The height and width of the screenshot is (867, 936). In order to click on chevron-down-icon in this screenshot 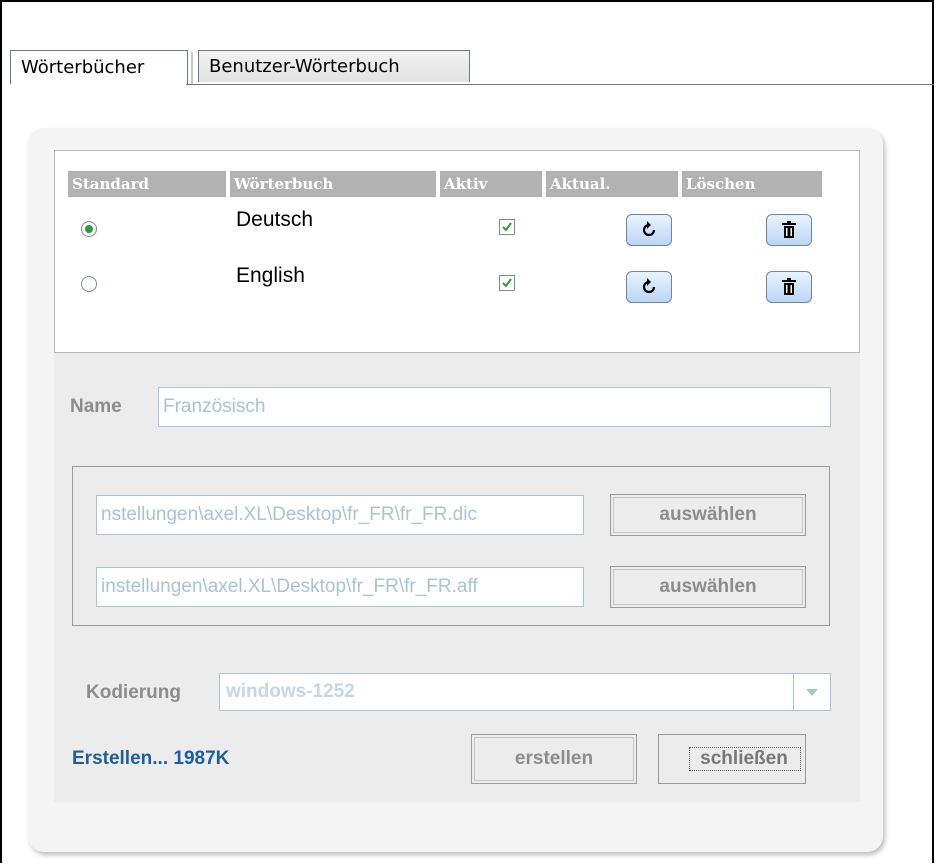, I will do `click(812, 692)`.